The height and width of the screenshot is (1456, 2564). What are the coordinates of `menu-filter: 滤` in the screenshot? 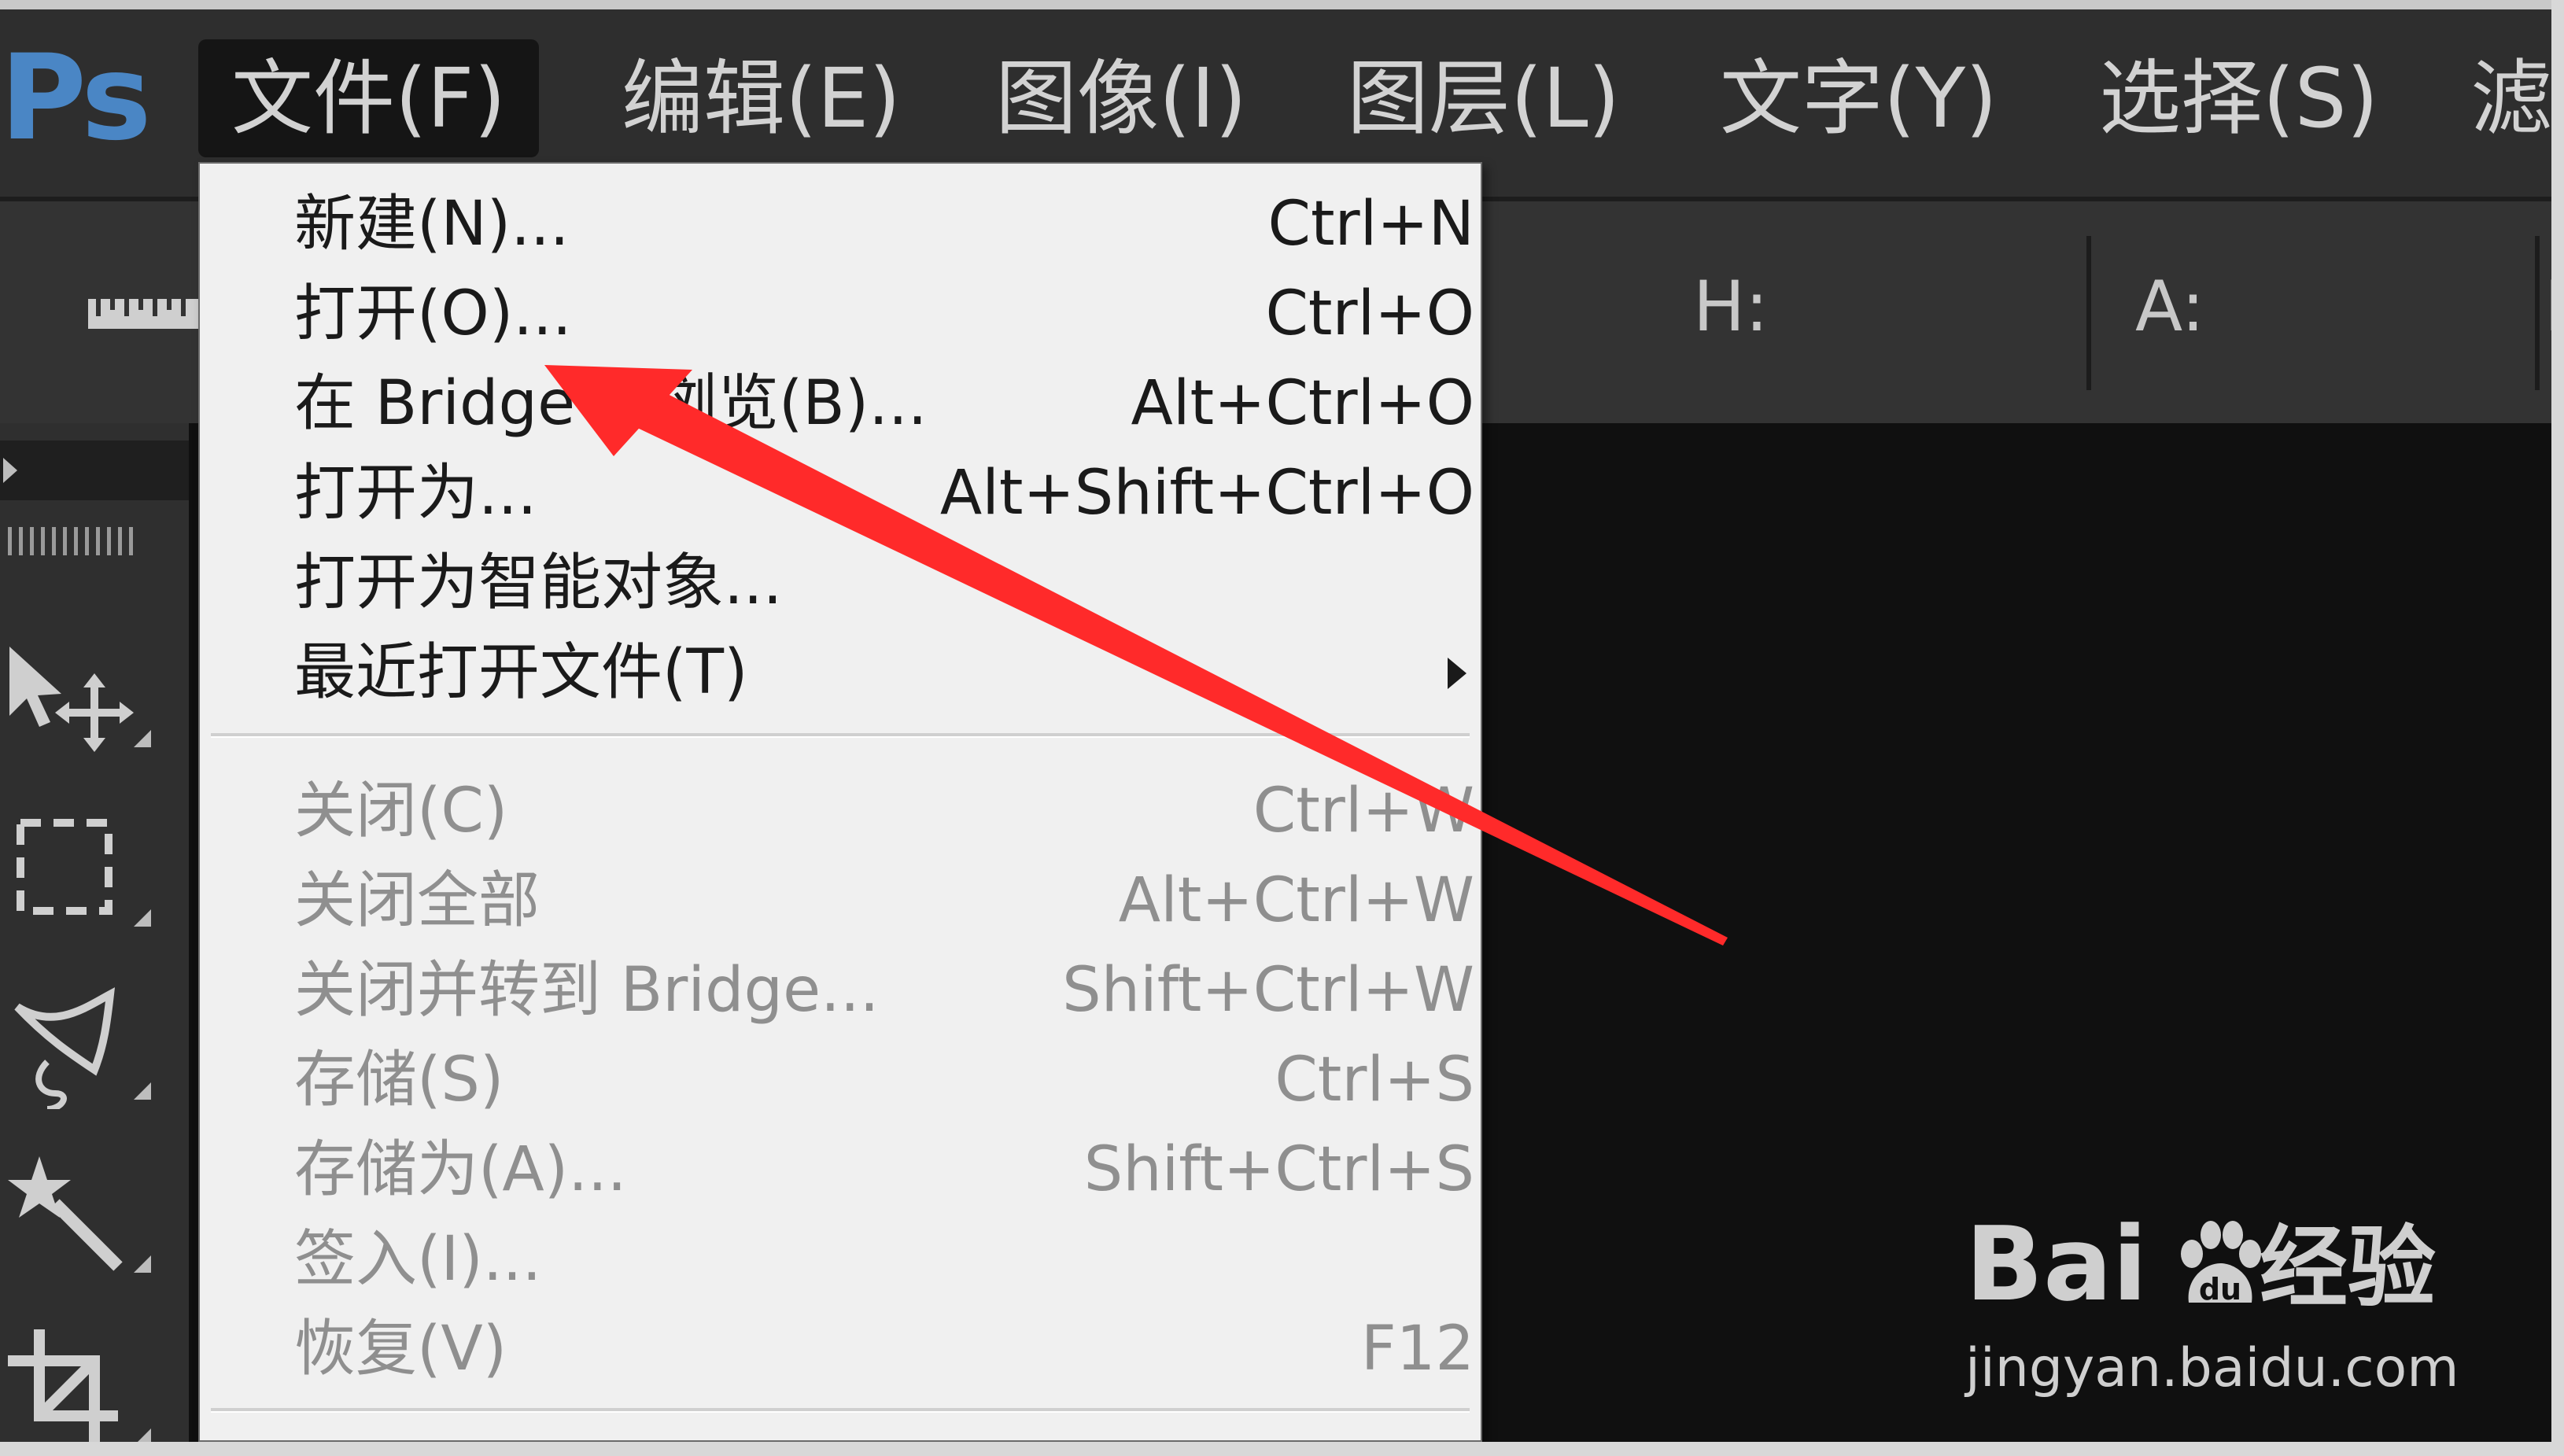 It's located at (2511, 98).